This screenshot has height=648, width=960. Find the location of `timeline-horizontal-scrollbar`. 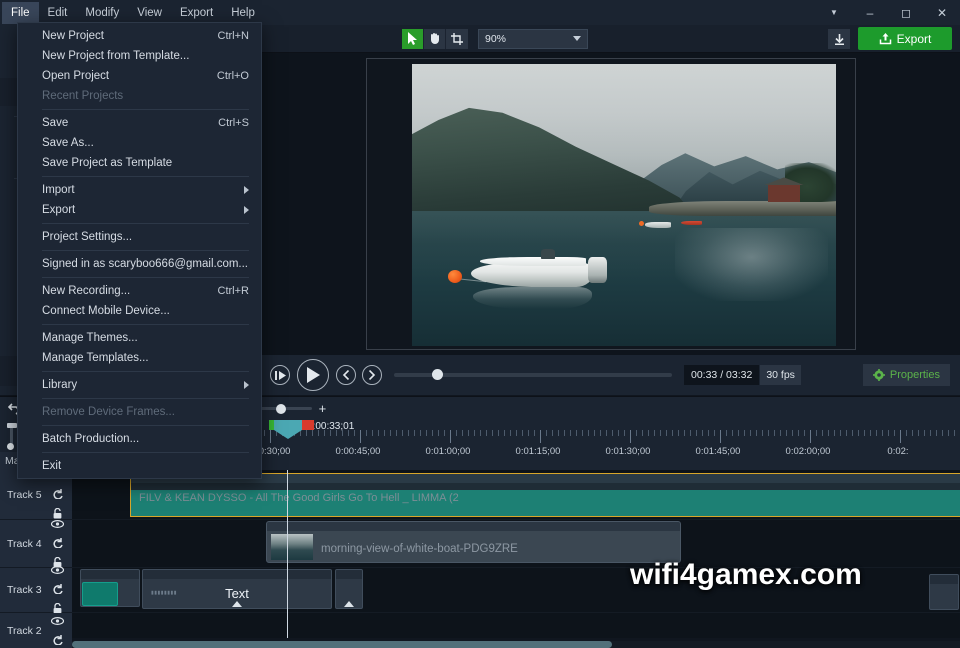

timeline-horizontal-scrollbar is located at coordinates (516, 644).